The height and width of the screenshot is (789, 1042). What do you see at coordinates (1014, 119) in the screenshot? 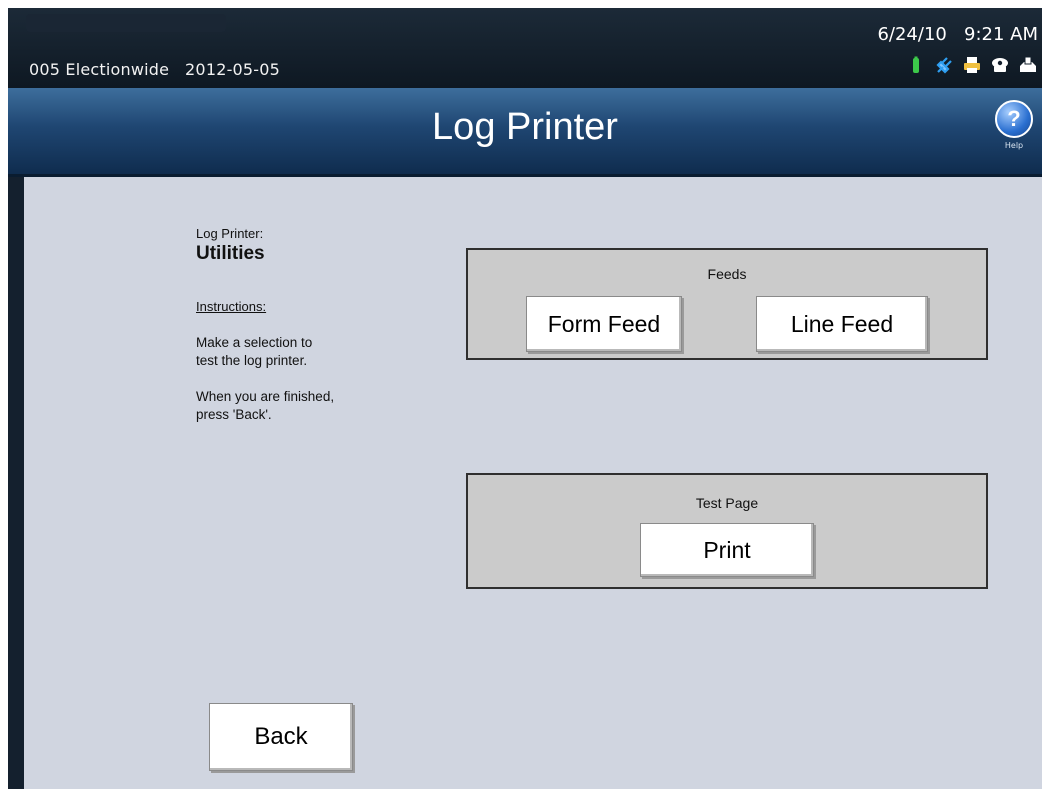
I see `help-icon: ?` at bounding box center [1014, 119].